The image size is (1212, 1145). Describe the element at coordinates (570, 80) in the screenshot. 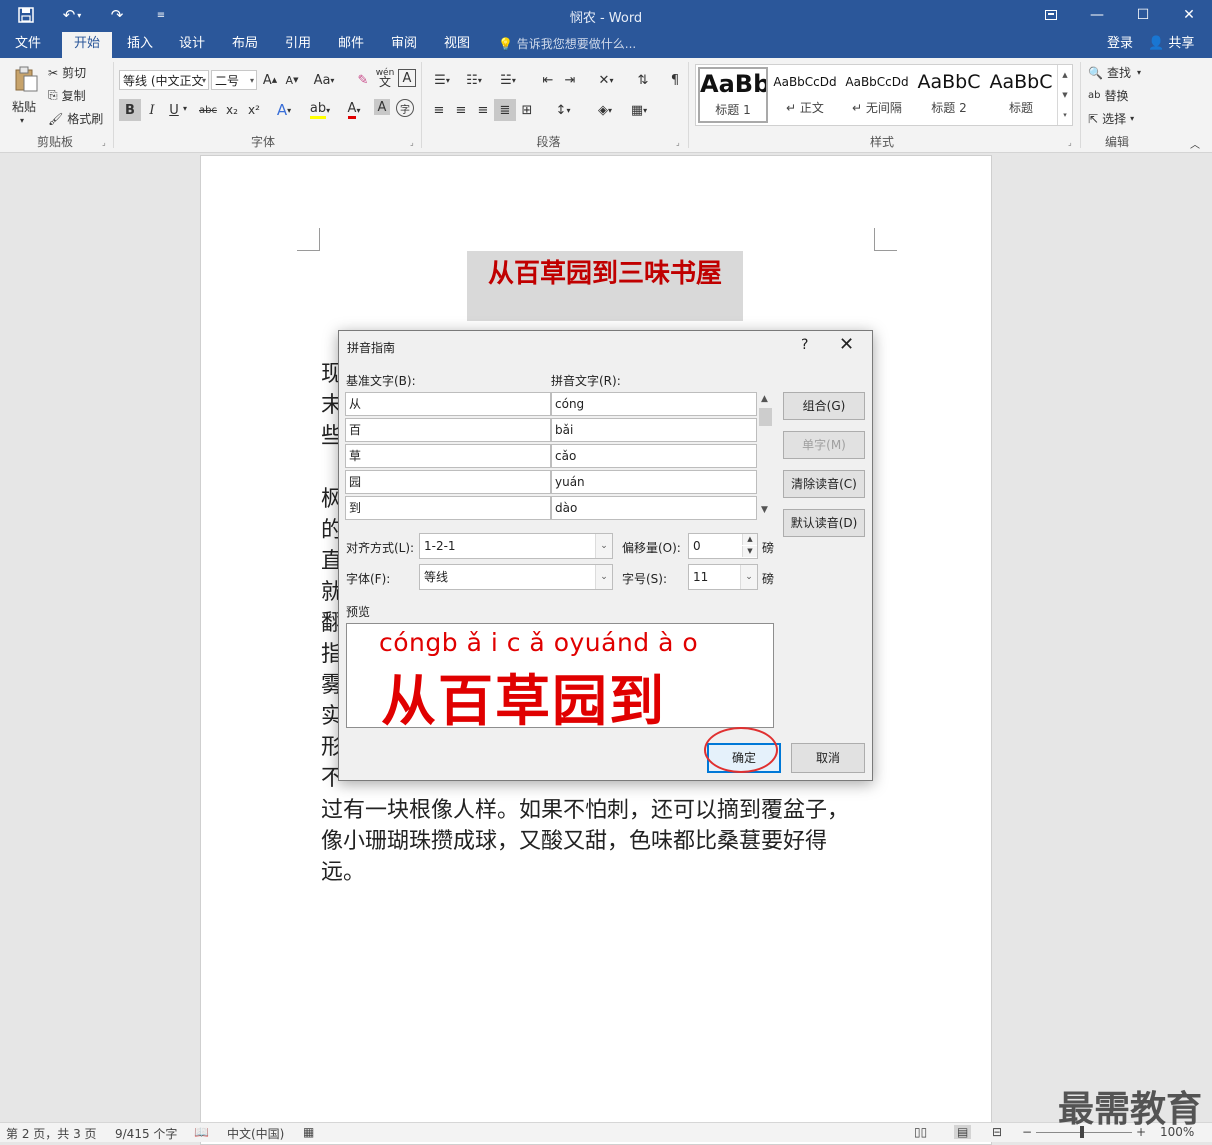

I see `increase-indent-icon: ⇥` at that location.